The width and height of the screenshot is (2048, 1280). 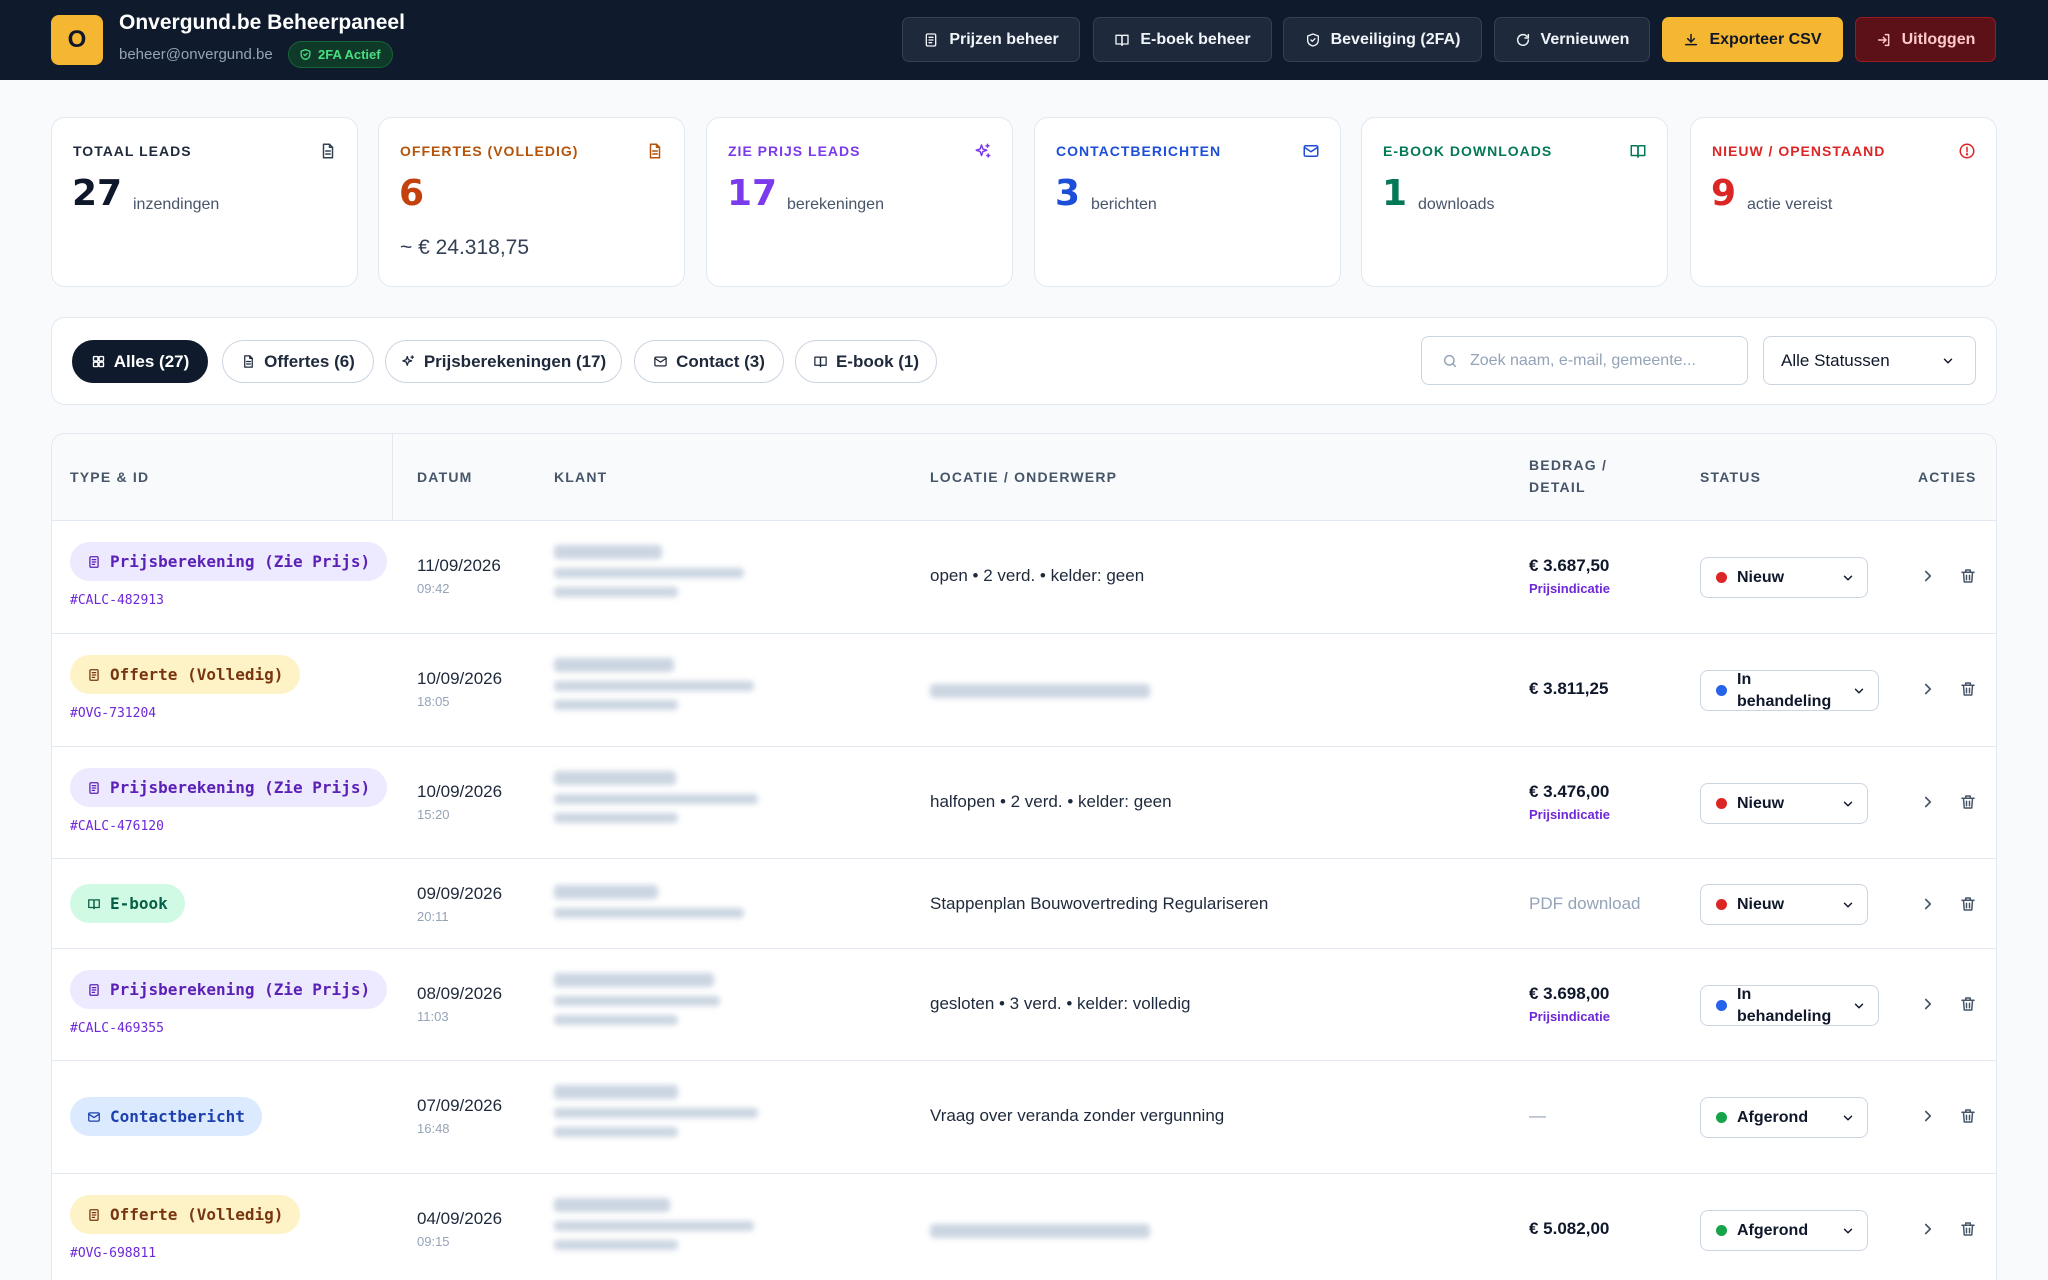 What do you see at coordinates (110, 477) in the screenshot?
I see `column-header-type: TYPE & ID` at bounding box center [110, 477].